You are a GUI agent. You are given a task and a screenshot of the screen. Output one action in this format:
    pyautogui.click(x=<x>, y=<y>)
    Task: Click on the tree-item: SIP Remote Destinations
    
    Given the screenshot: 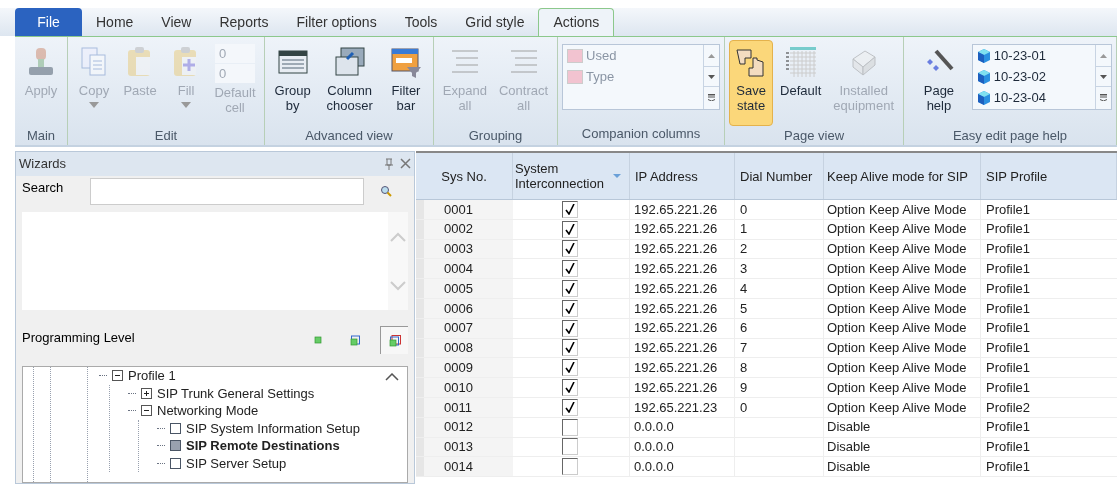 What is the action you would take?
    pyautogui.click(x=263, y=446)
    